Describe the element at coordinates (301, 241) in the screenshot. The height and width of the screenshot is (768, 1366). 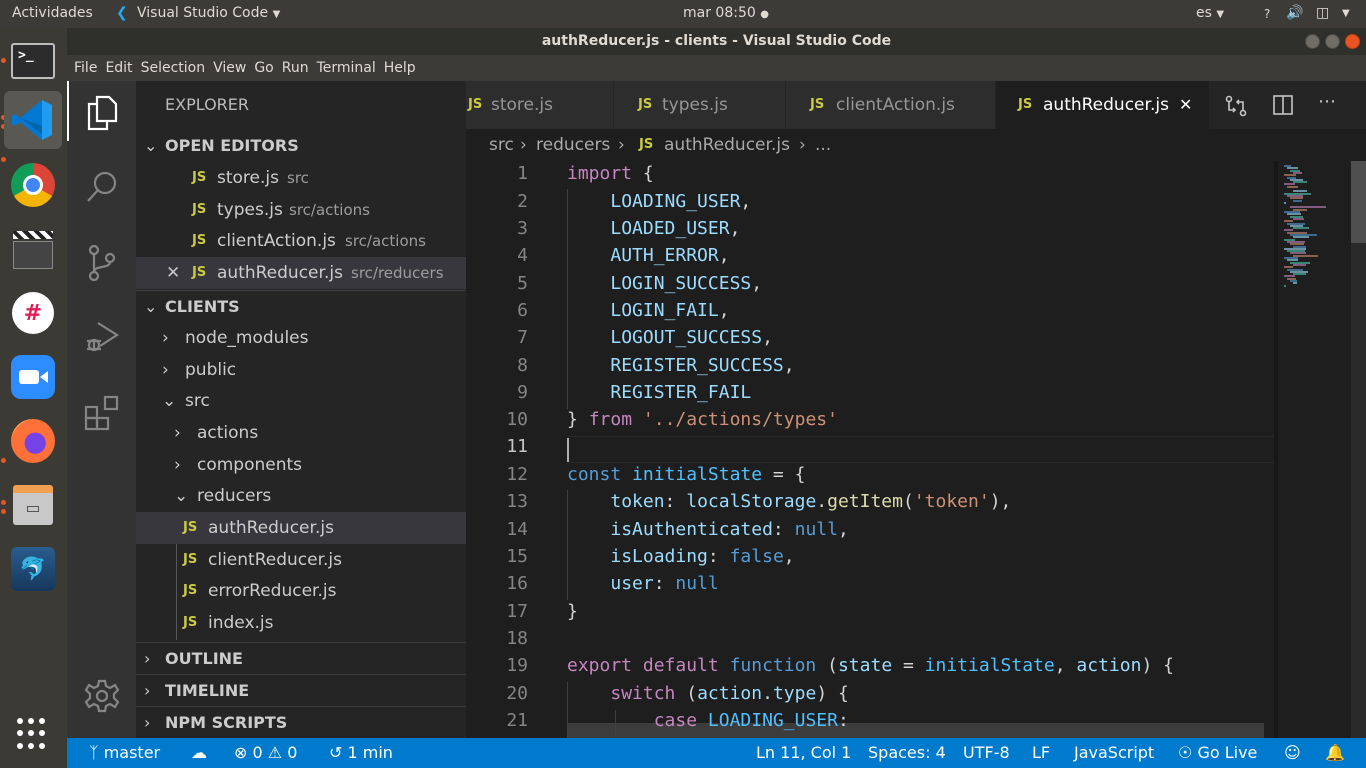
I see `open-editor-item: JS clientAction.js src/actions` at that location.